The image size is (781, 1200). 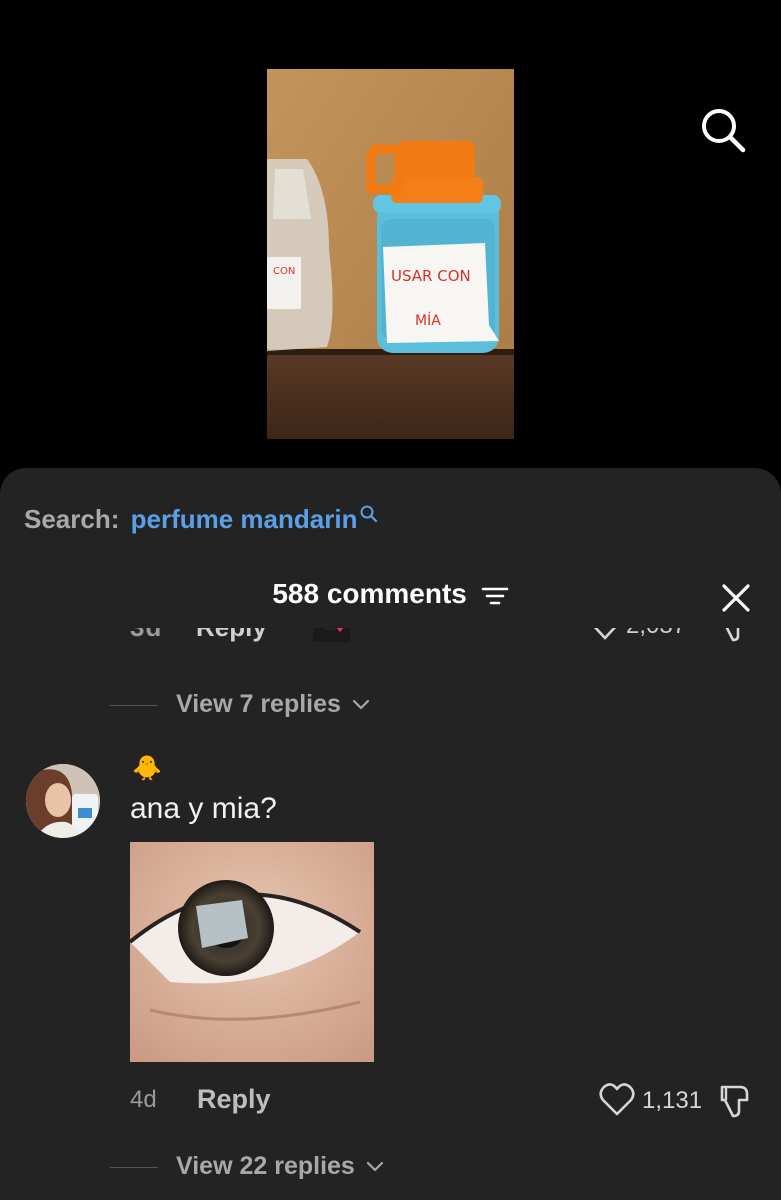 I want to click on previous-like-count: 2,037, so click(x=656, y=634).